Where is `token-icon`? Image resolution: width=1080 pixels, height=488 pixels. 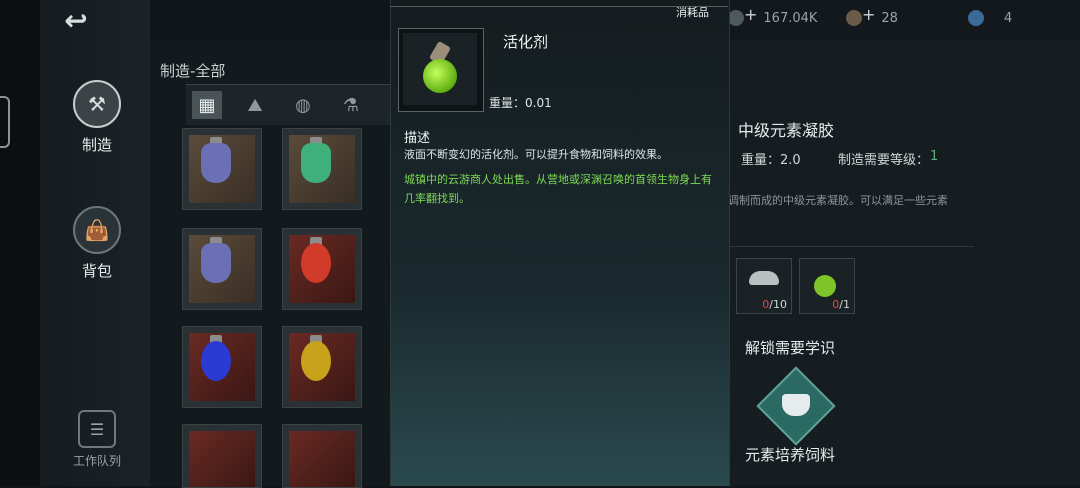 token-icon is located at coordinates (854, 18).